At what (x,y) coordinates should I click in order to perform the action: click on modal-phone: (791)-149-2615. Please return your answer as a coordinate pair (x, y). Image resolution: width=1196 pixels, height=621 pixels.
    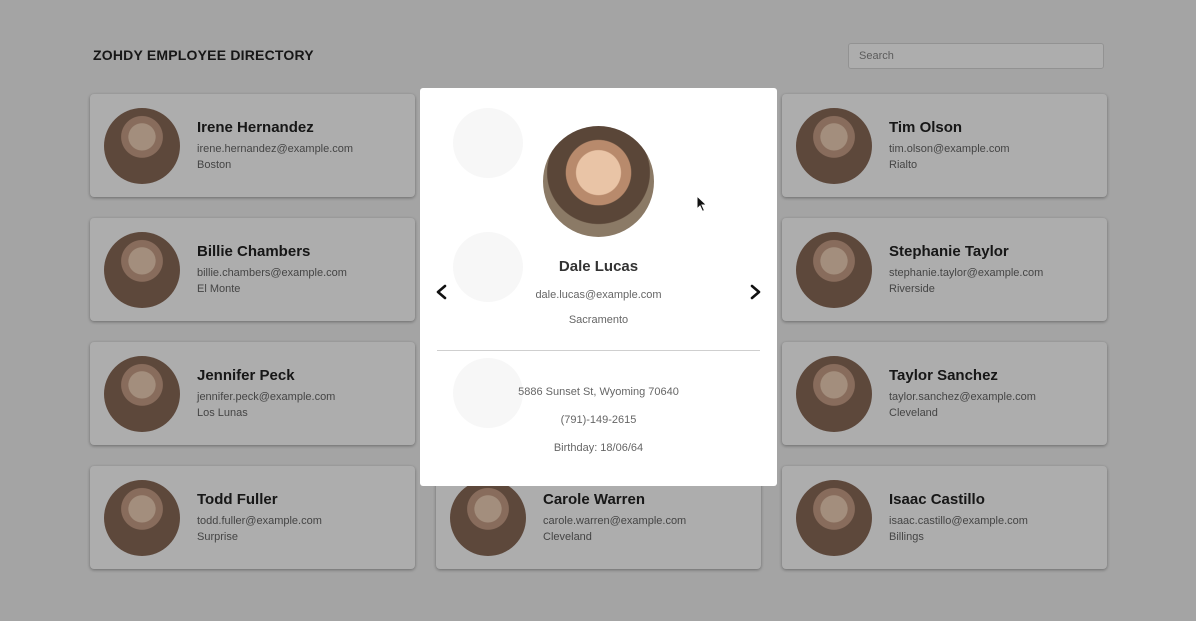
    Looking at the image, I should click on (598, 420).